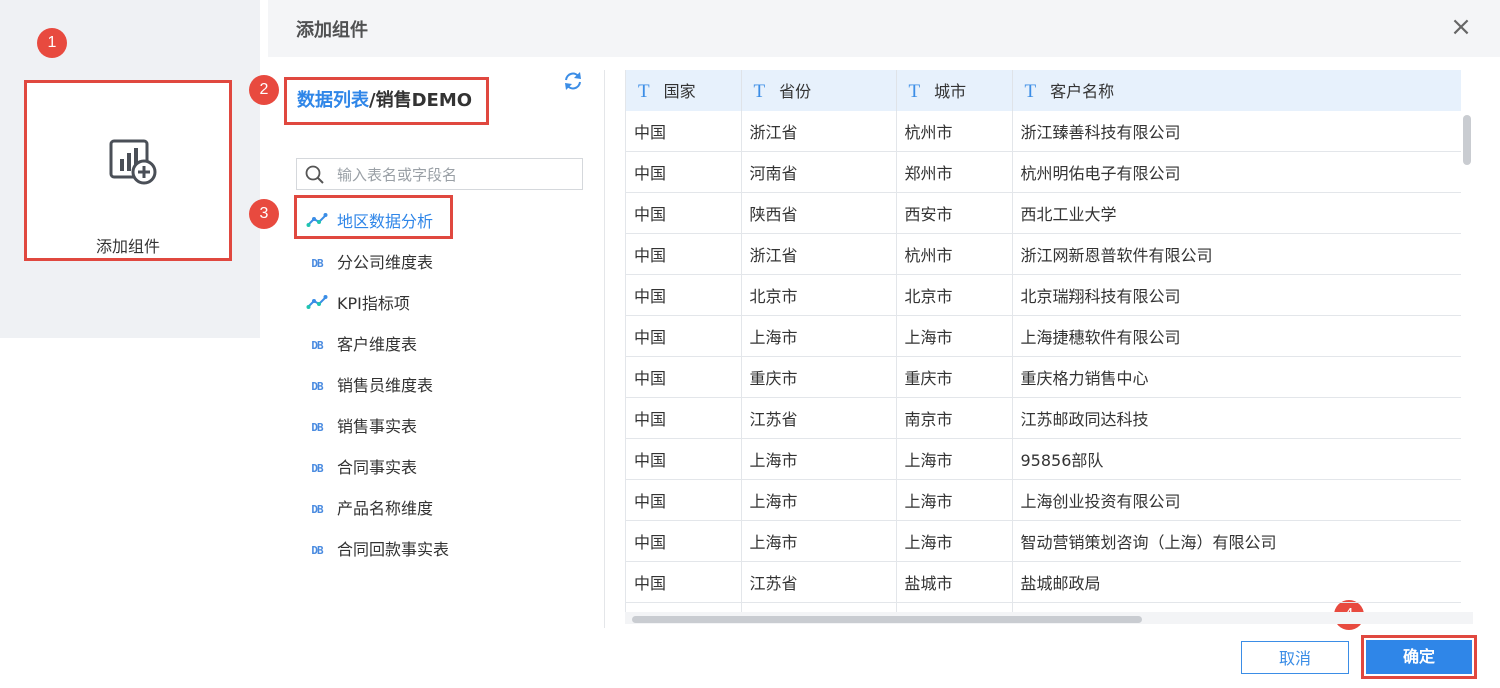 The height and width of the screenshot is (688, 1500). What do you see at coordinates (369, 386) in the screenshot?
I see `list-item: DB 销售员维度表` at bounding box center [369, 386].